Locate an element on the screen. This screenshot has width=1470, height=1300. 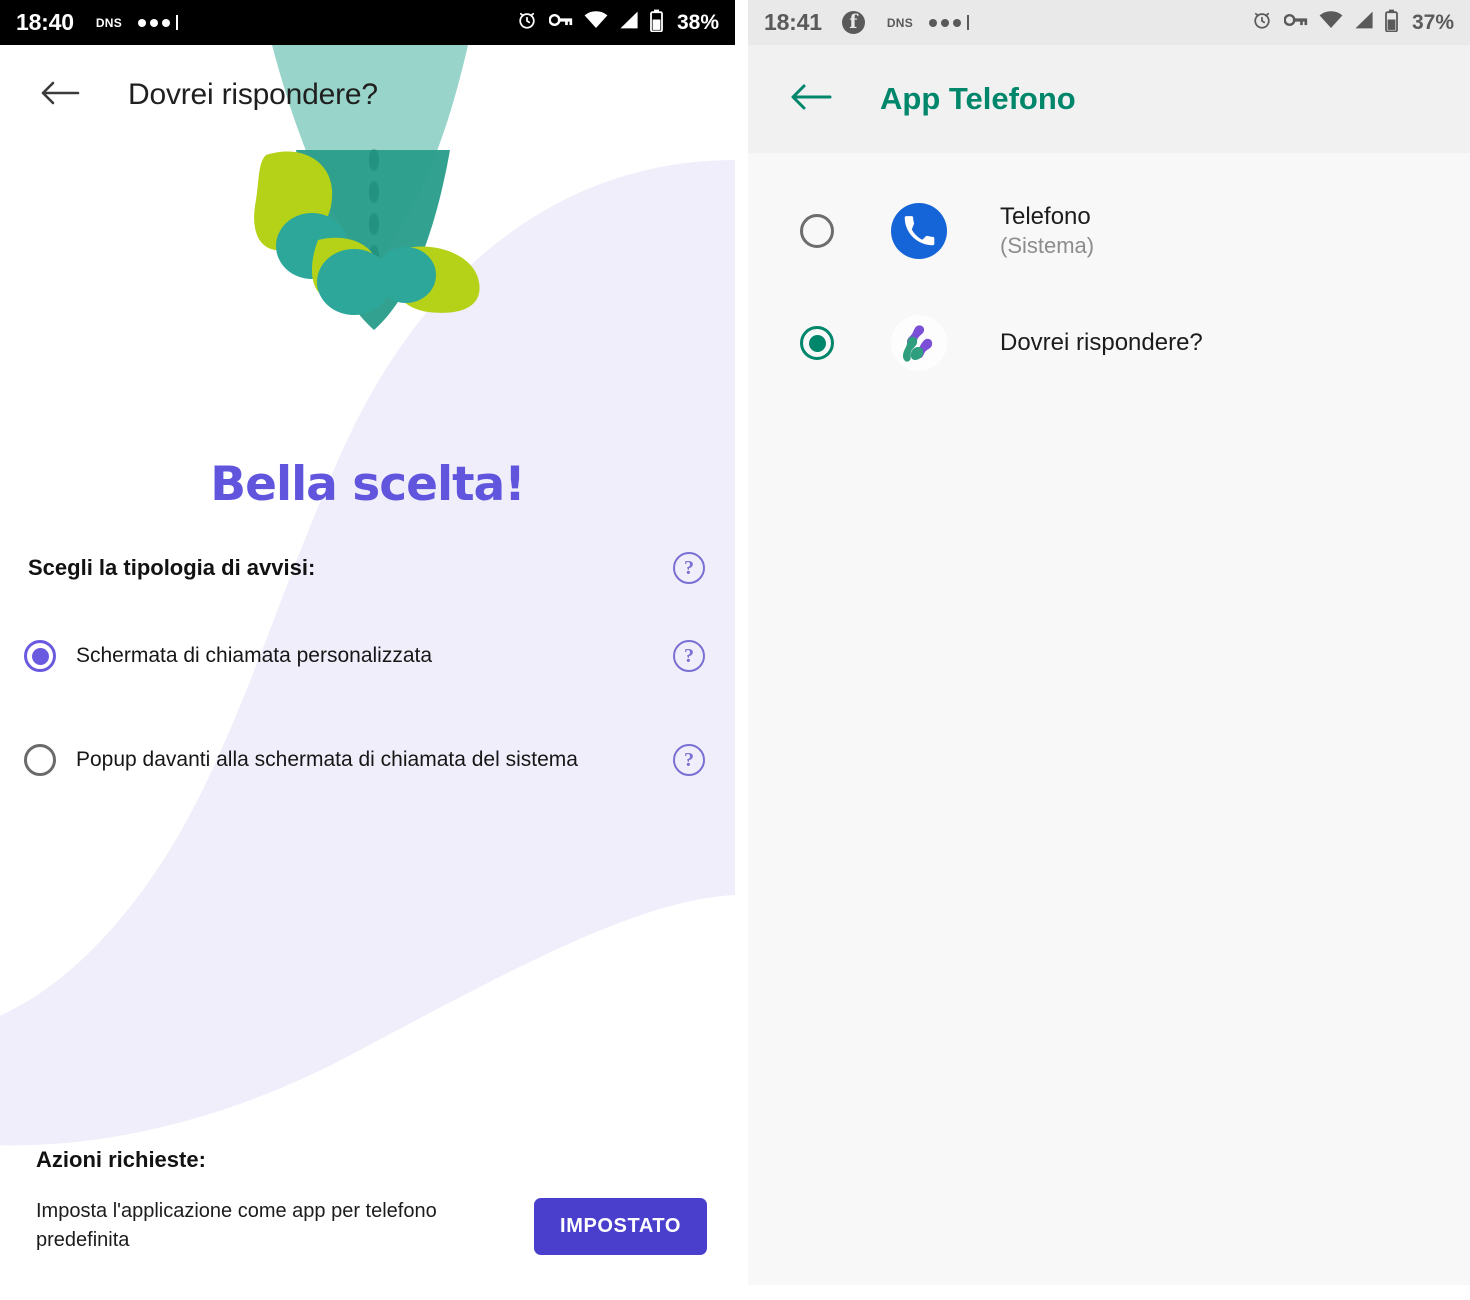
list-item-dovrei-rispondere: Dovrei rispondere? is located at coordinates (1109, 343).